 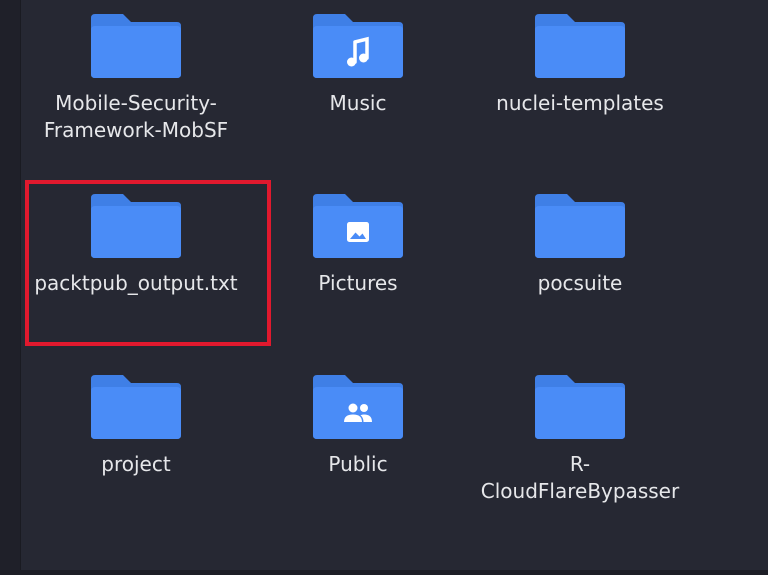 I want to click on bottom-edge, so click(x=384, y=572).